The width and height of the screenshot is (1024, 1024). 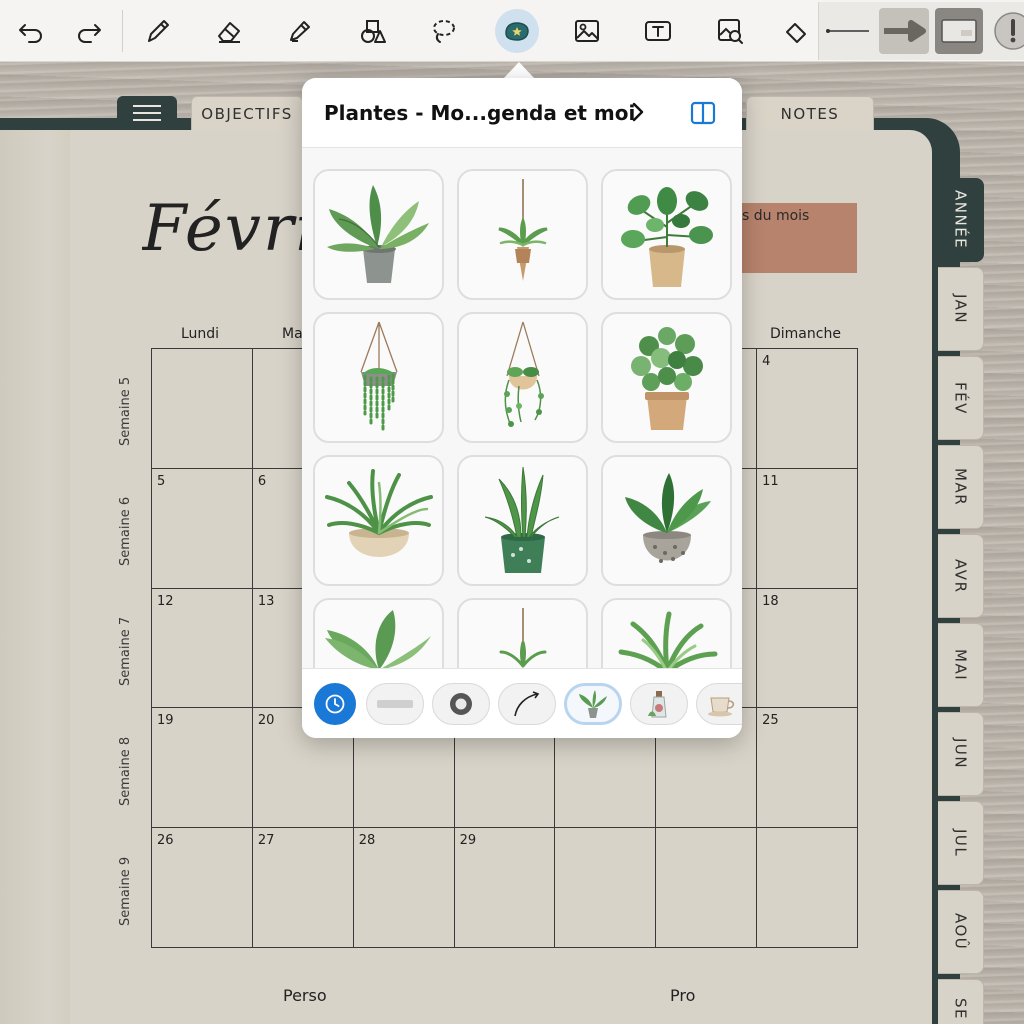 What do you see at coordinates (125, 531) in the screenshot?
I see `week-label: Semaine 6` at bounding box center [125, 531].